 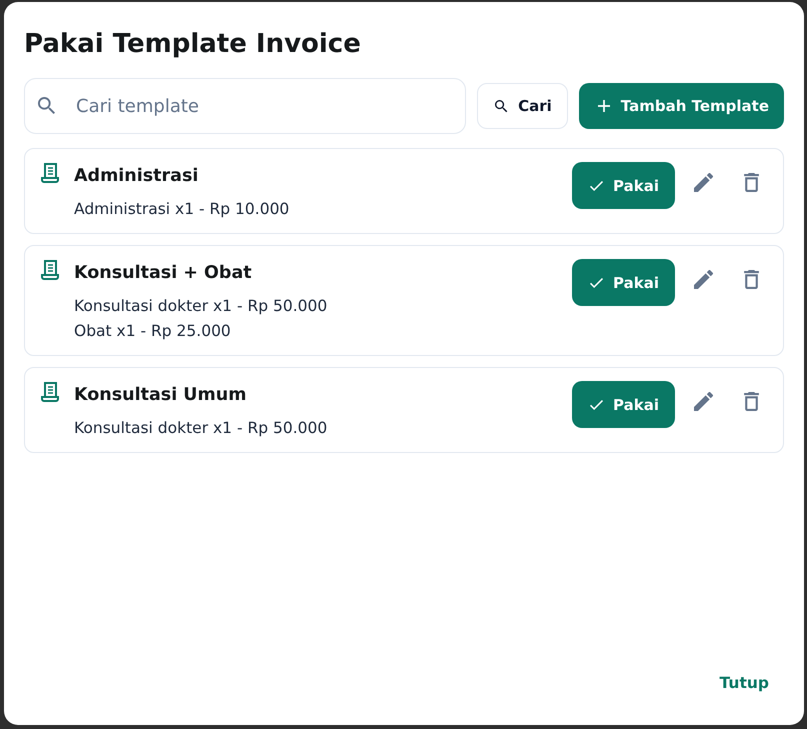 I want to click on template-name: Administrasi, so click(x=137, y=176).